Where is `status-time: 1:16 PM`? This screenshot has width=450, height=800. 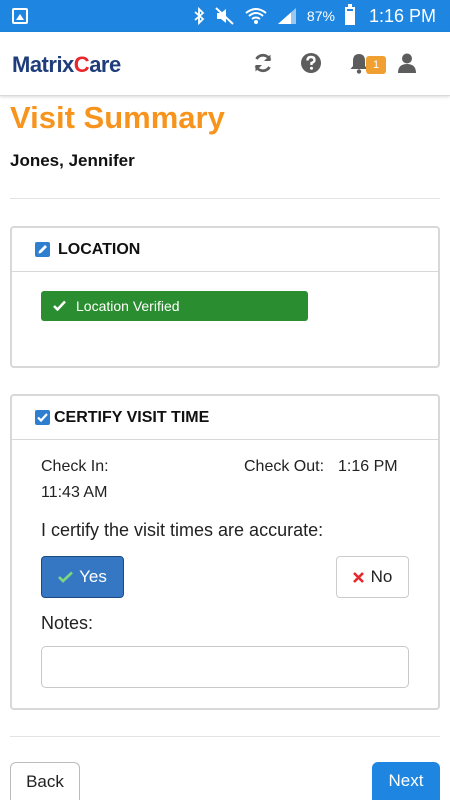 status-time: 1:16 PM is located at coordinates (402, 15).